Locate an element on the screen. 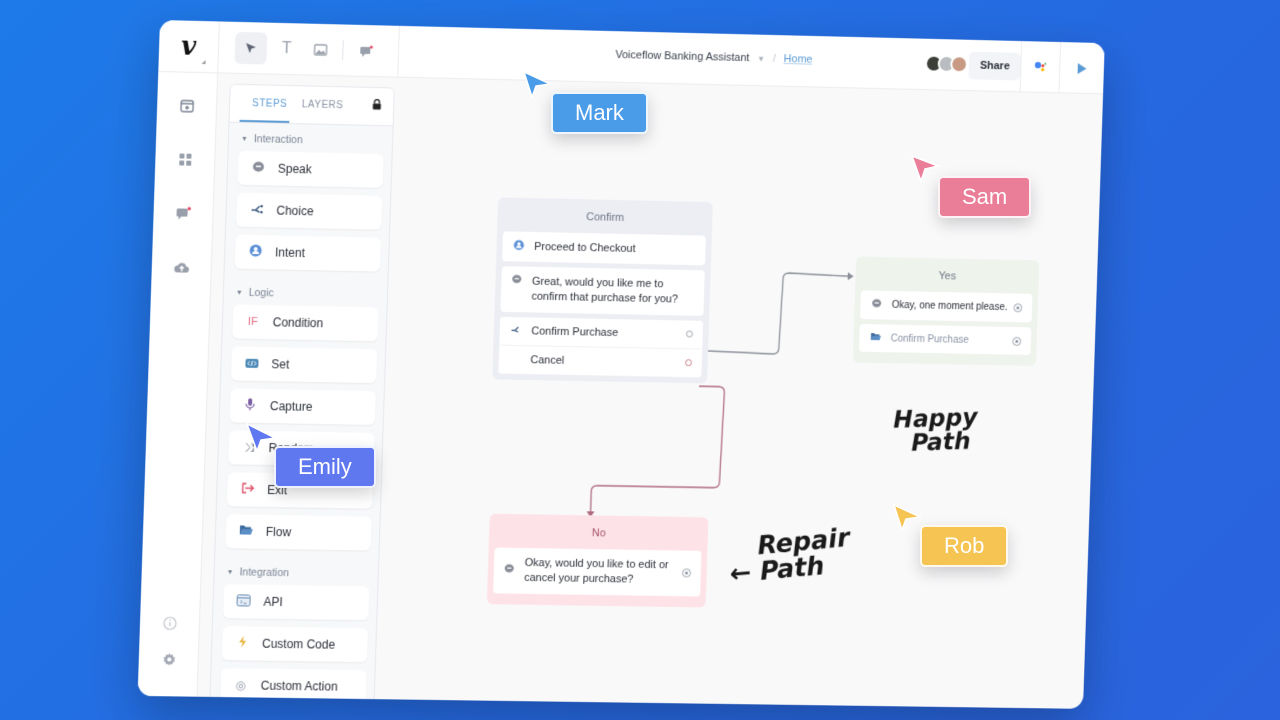  image-tool-button is located at coordinates (320, 50).